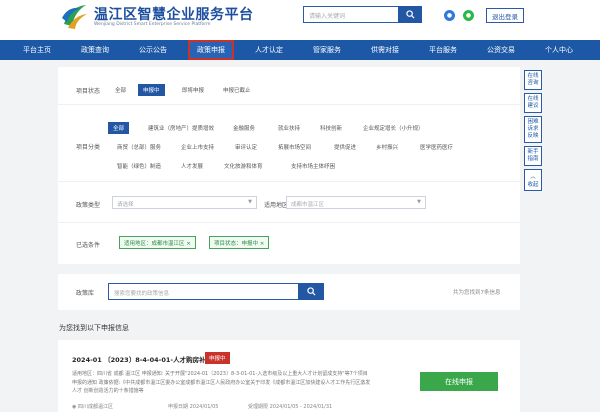 The width and height of the screenshot is (600, 412). What do you see at coordinates (153, 50) in the screenshot?
I see `nav-item-2: 公示公告` at bounding box center [153, 50].